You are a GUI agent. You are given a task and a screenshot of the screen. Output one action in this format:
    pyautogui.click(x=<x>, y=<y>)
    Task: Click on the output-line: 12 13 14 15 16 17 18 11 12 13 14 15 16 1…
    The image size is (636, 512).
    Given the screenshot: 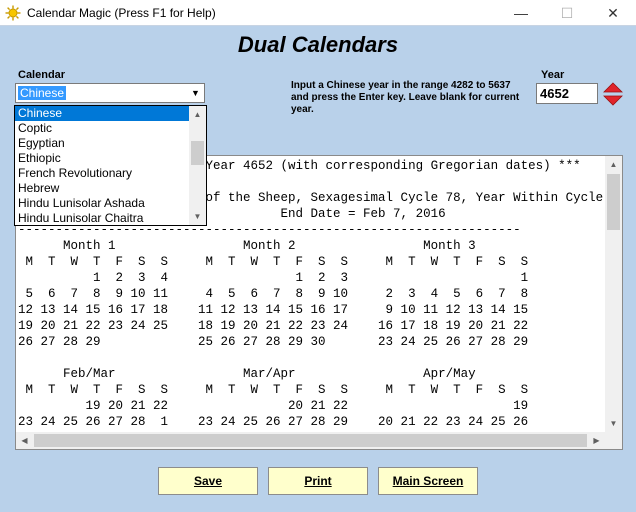 What is the action you would take?
    pyautogui.click(x=273, y=310)
    